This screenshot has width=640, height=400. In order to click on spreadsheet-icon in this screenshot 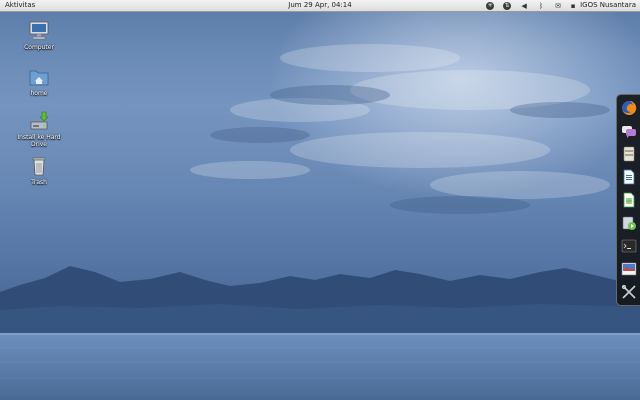, I will do `click(629, 200)`.